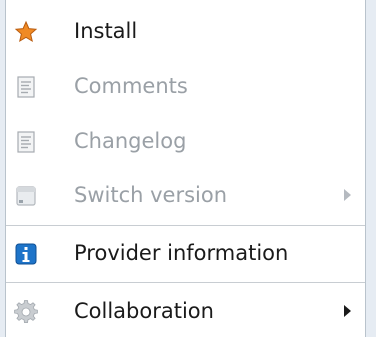  I want to click on menu-item-label: Provider information, so click(181, 253).